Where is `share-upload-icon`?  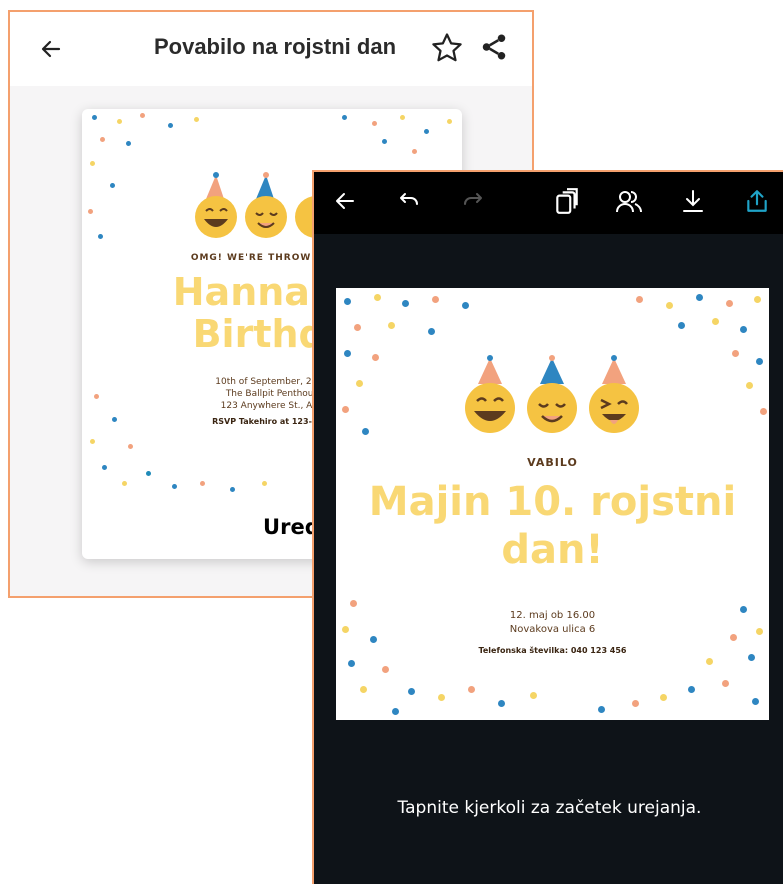
share-upload-icon is located at coordinates (757, 201).